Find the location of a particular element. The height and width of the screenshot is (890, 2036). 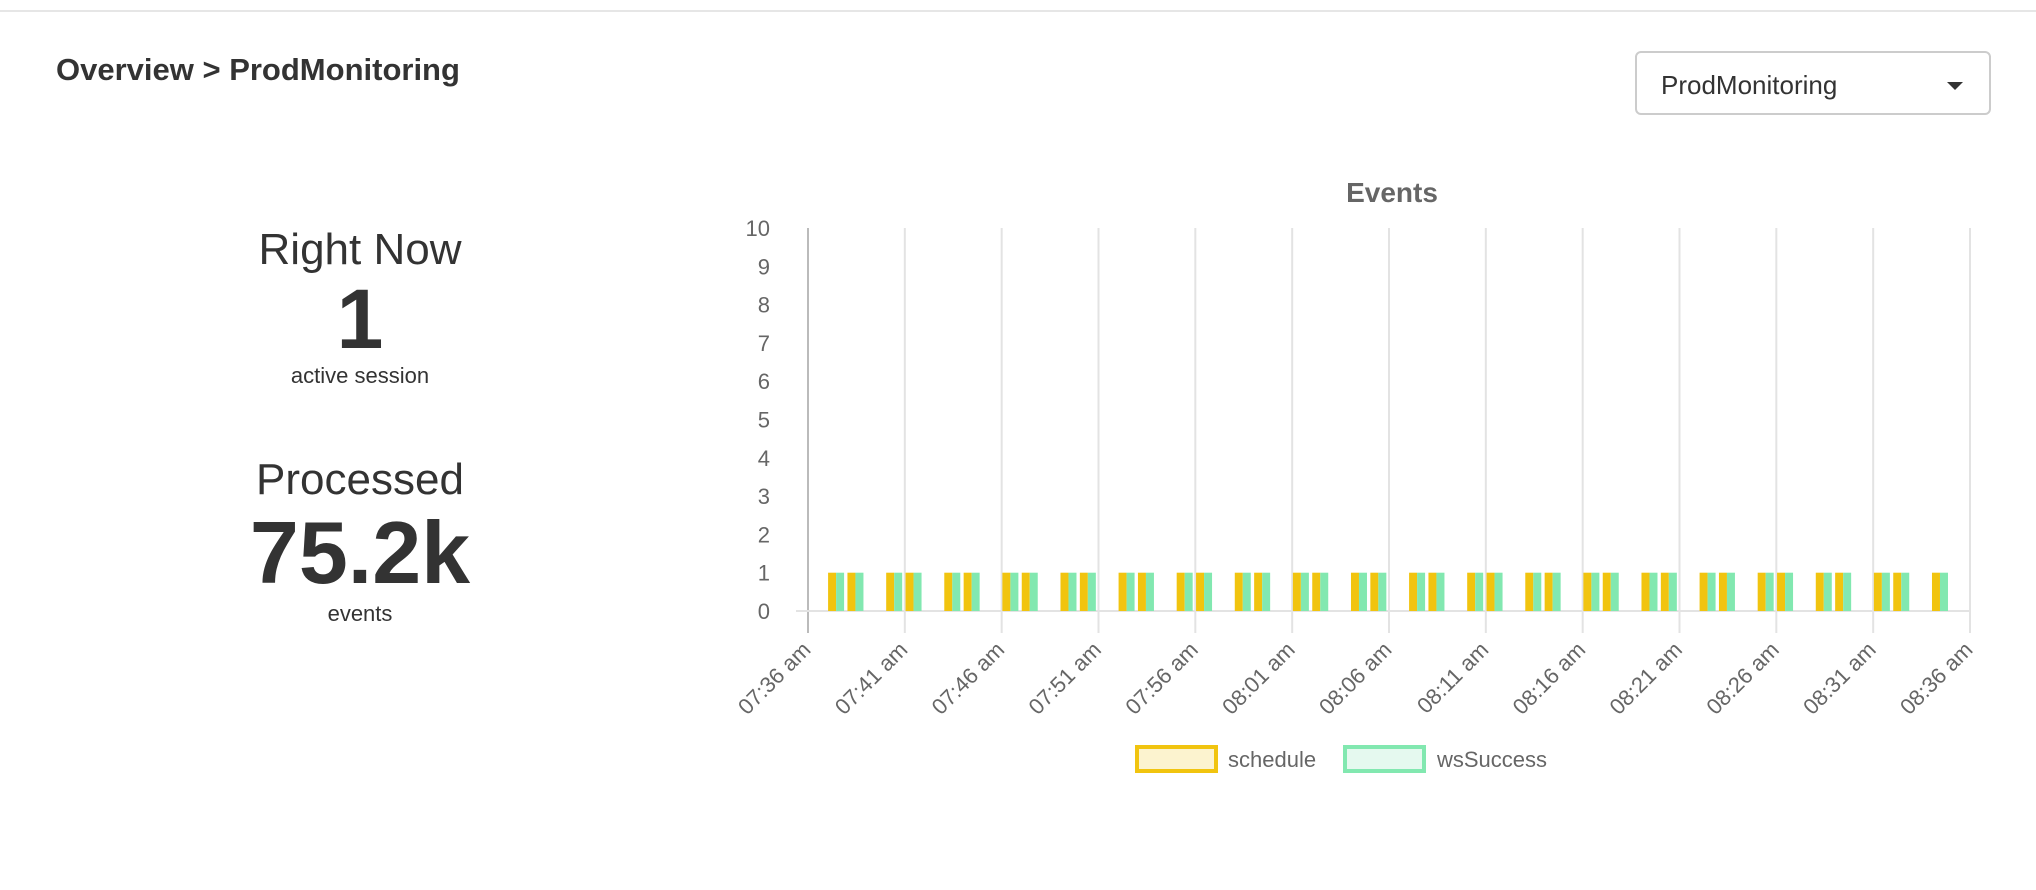

y-tick-label: 9 is located at coordinates (764, 266).